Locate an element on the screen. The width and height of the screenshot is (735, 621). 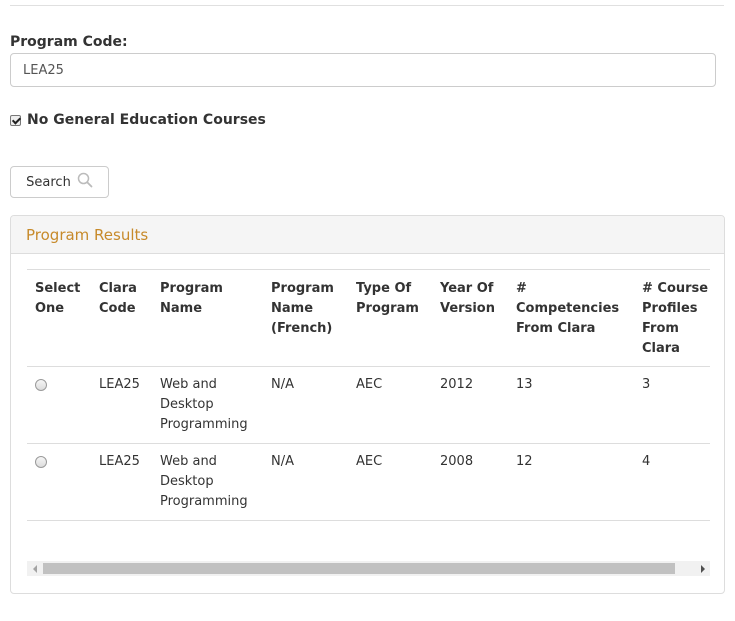
course-profiles-cell: 3 is located at coordinates (672, 405).